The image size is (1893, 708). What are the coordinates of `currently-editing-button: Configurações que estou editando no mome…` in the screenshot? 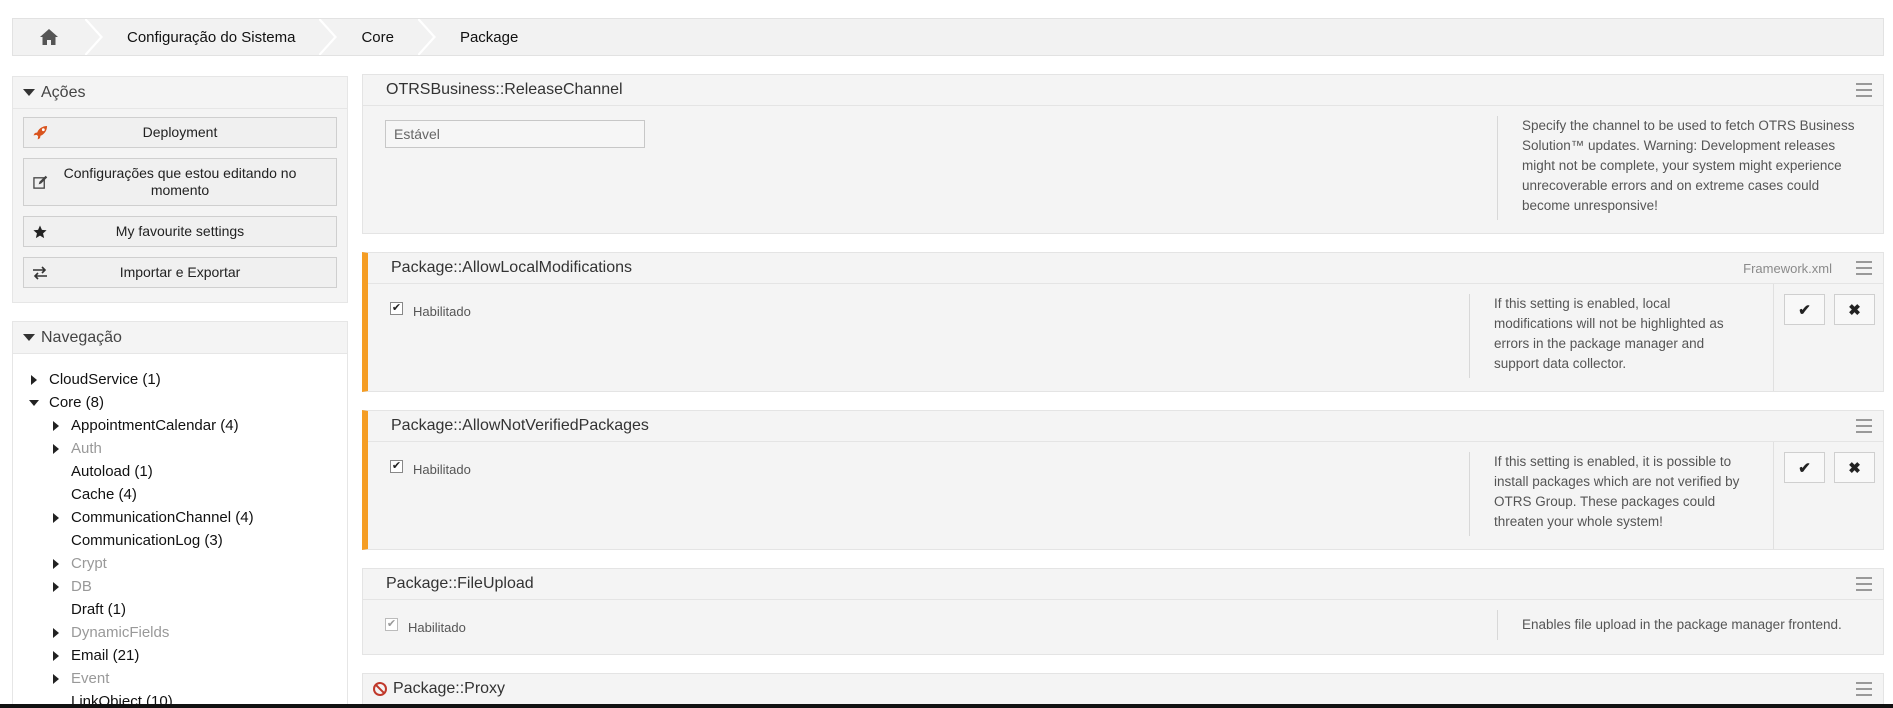 It's located at (180, 182).